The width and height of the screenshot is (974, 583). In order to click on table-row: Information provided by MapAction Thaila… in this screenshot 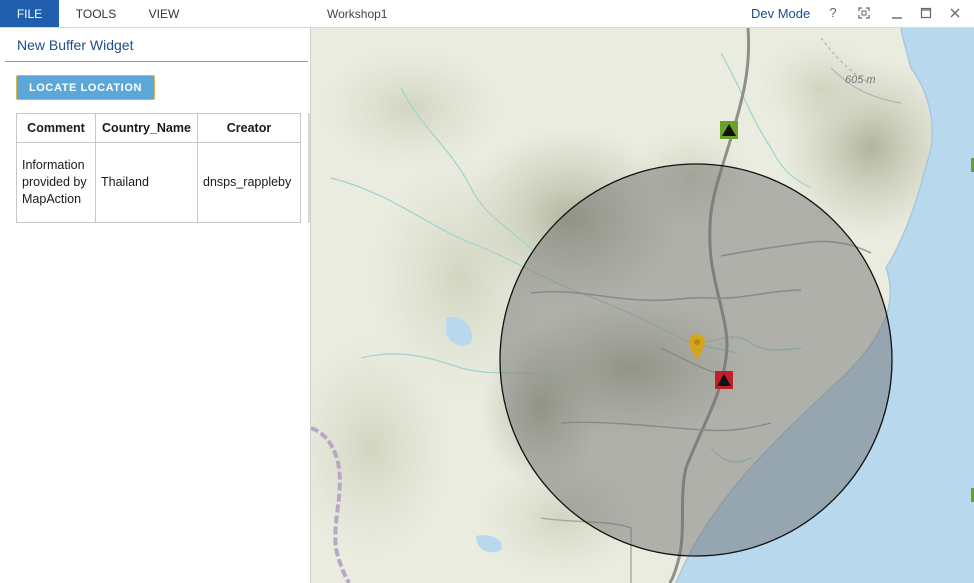, I will do `click(158, 182)`.